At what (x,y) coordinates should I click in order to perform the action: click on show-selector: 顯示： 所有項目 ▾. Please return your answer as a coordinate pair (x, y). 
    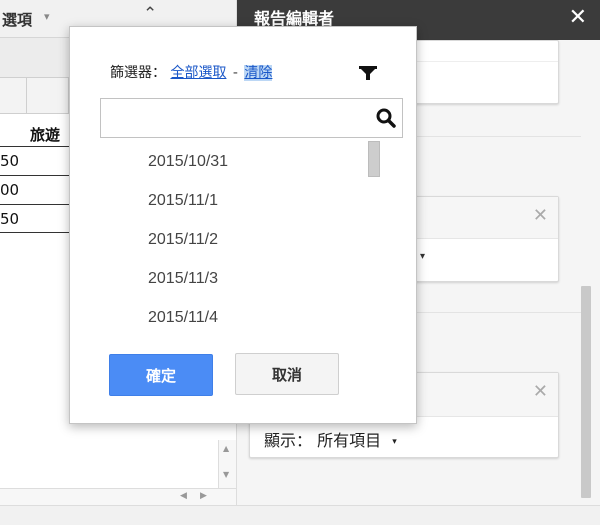
    Looking at the image, I should click on (330, 439).